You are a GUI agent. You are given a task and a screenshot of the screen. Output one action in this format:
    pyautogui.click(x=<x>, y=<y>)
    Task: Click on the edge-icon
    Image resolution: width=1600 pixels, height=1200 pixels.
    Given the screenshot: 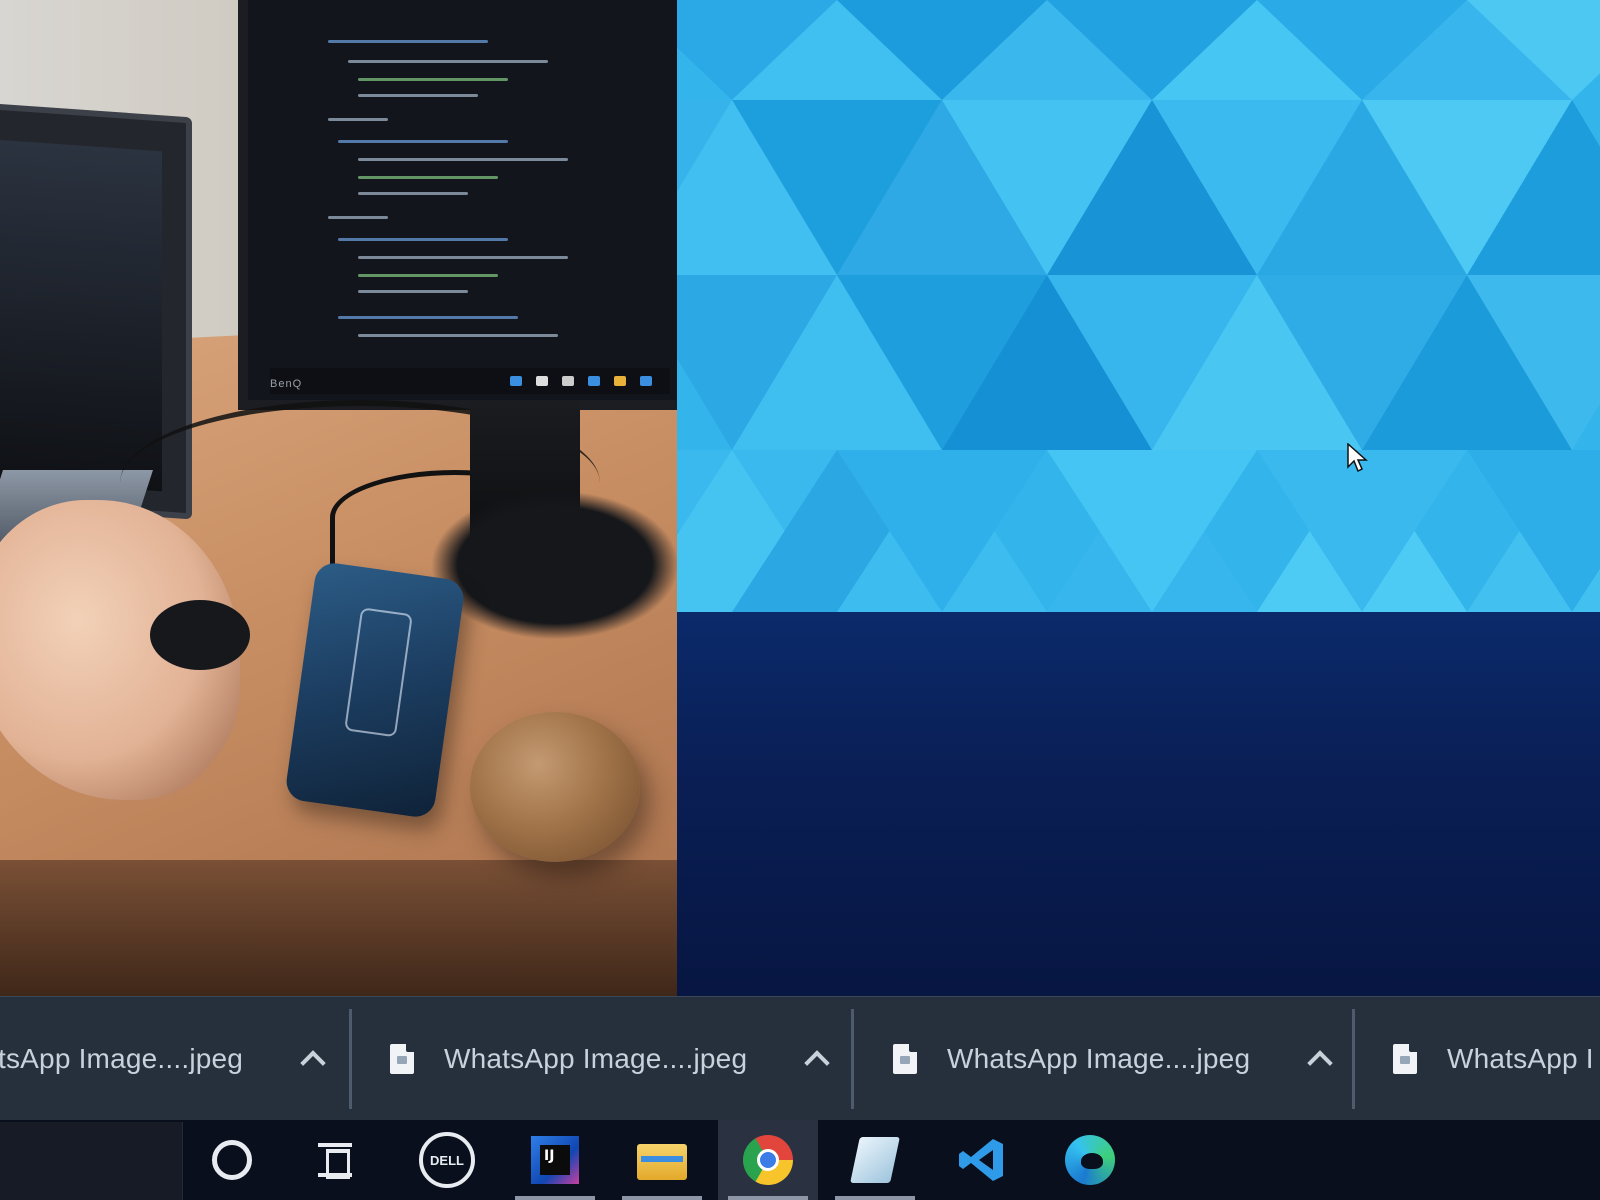 What is the action you would take?
    pyautogui.click(x=1090, y=1160)
    